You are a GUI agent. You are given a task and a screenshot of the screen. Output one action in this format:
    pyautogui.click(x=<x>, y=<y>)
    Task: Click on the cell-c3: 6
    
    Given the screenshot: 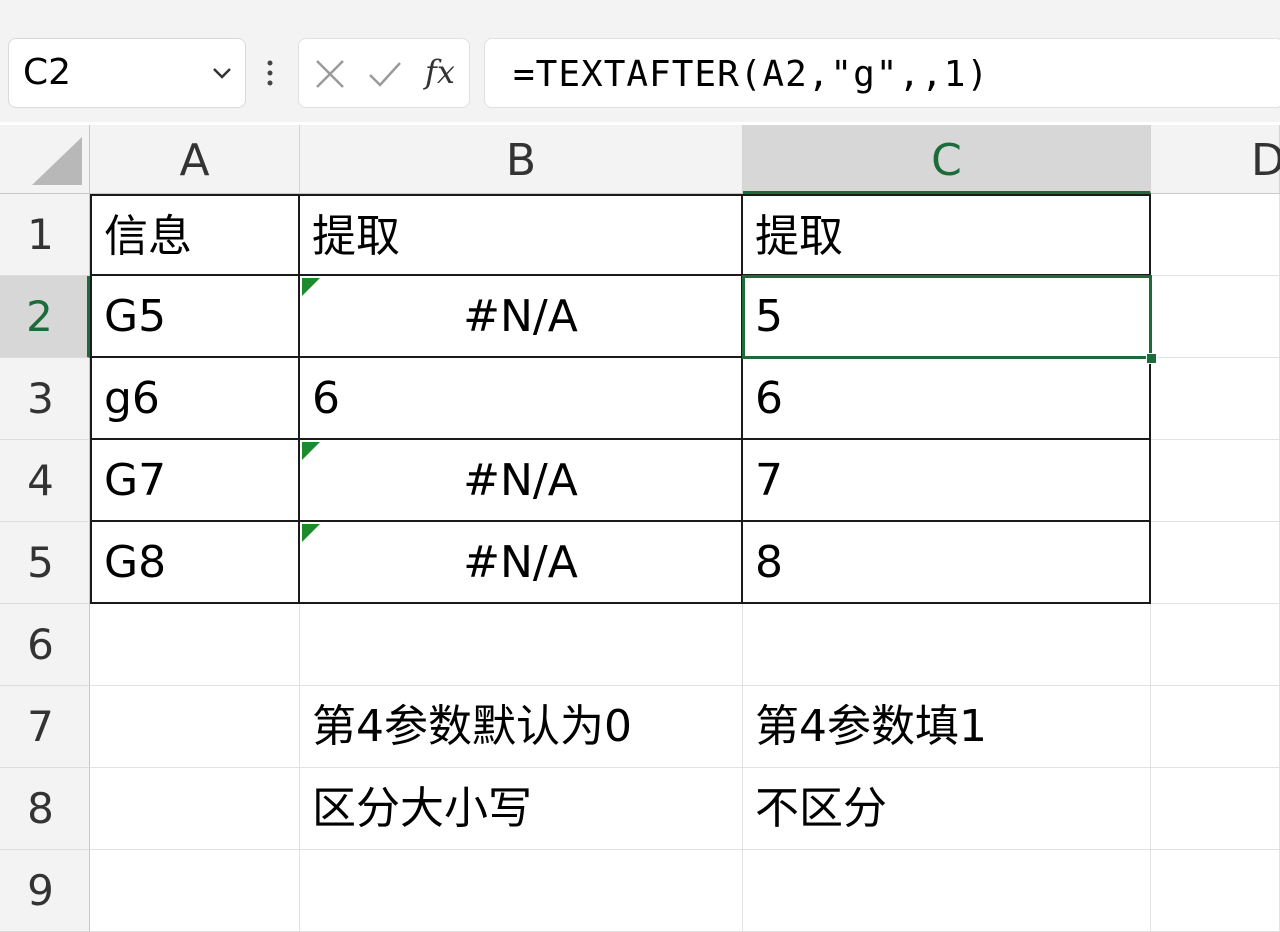 What is the action you would take?
    pyautogui.click(x=947, y=399)
    